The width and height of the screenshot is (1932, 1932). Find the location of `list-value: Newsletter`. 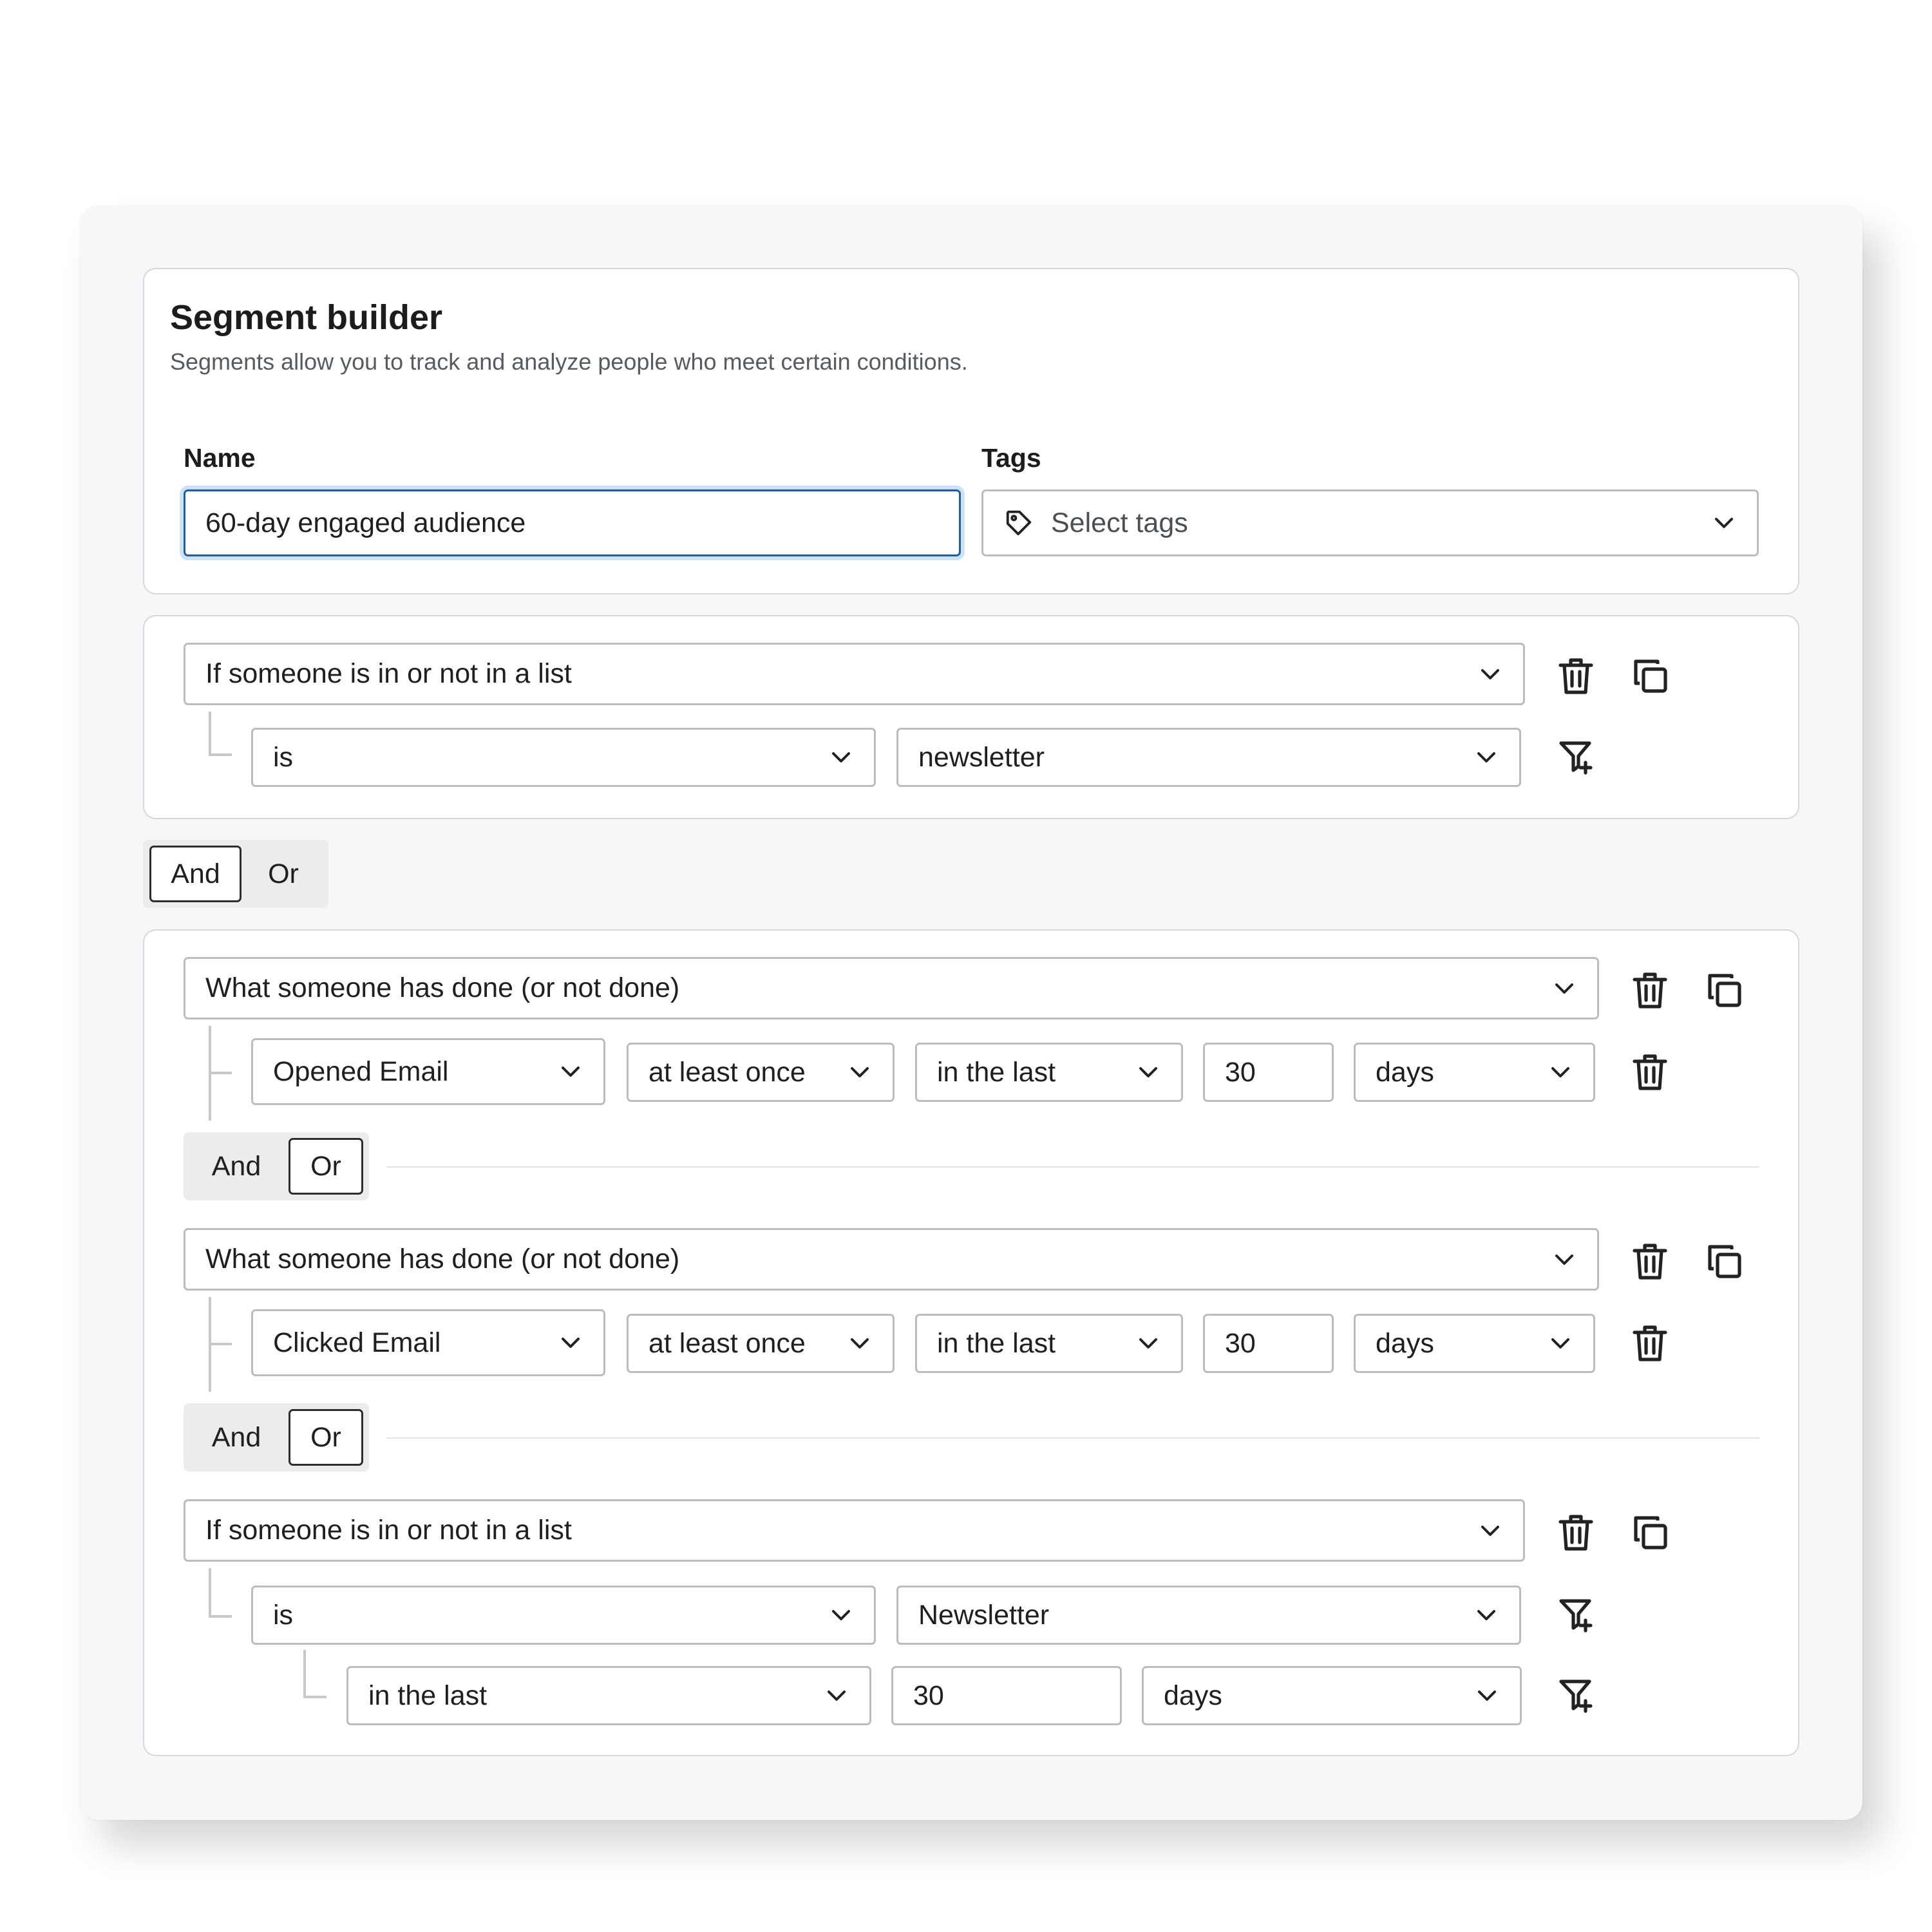

list-value: Newsletter is located at coordinates (984, 1615).